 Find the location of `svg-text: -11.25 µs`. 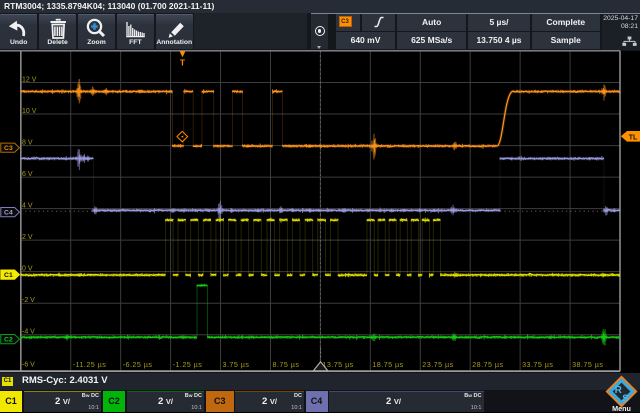

svg-text: -11.25 µs is located at coordinates (90, 364).